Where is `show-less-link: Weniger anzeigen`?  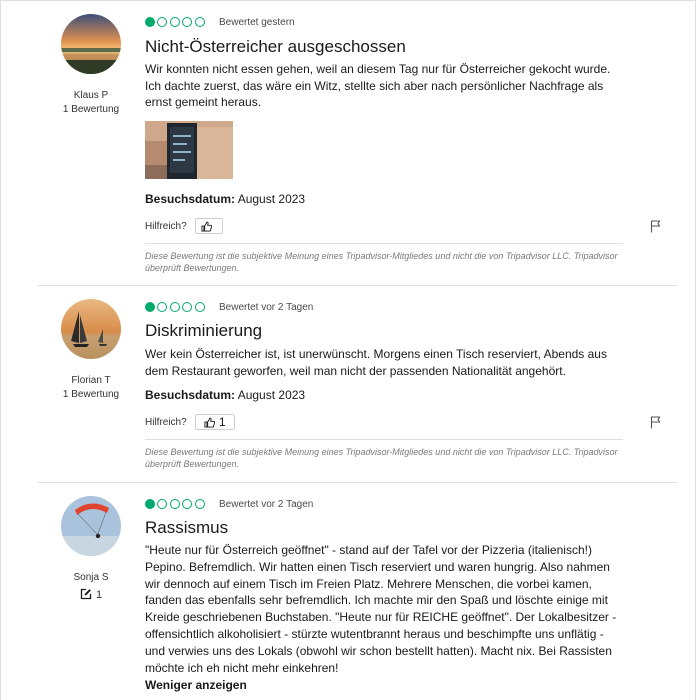 show-less-link: Weniger anzeigen is located at coordinates (196, 685).